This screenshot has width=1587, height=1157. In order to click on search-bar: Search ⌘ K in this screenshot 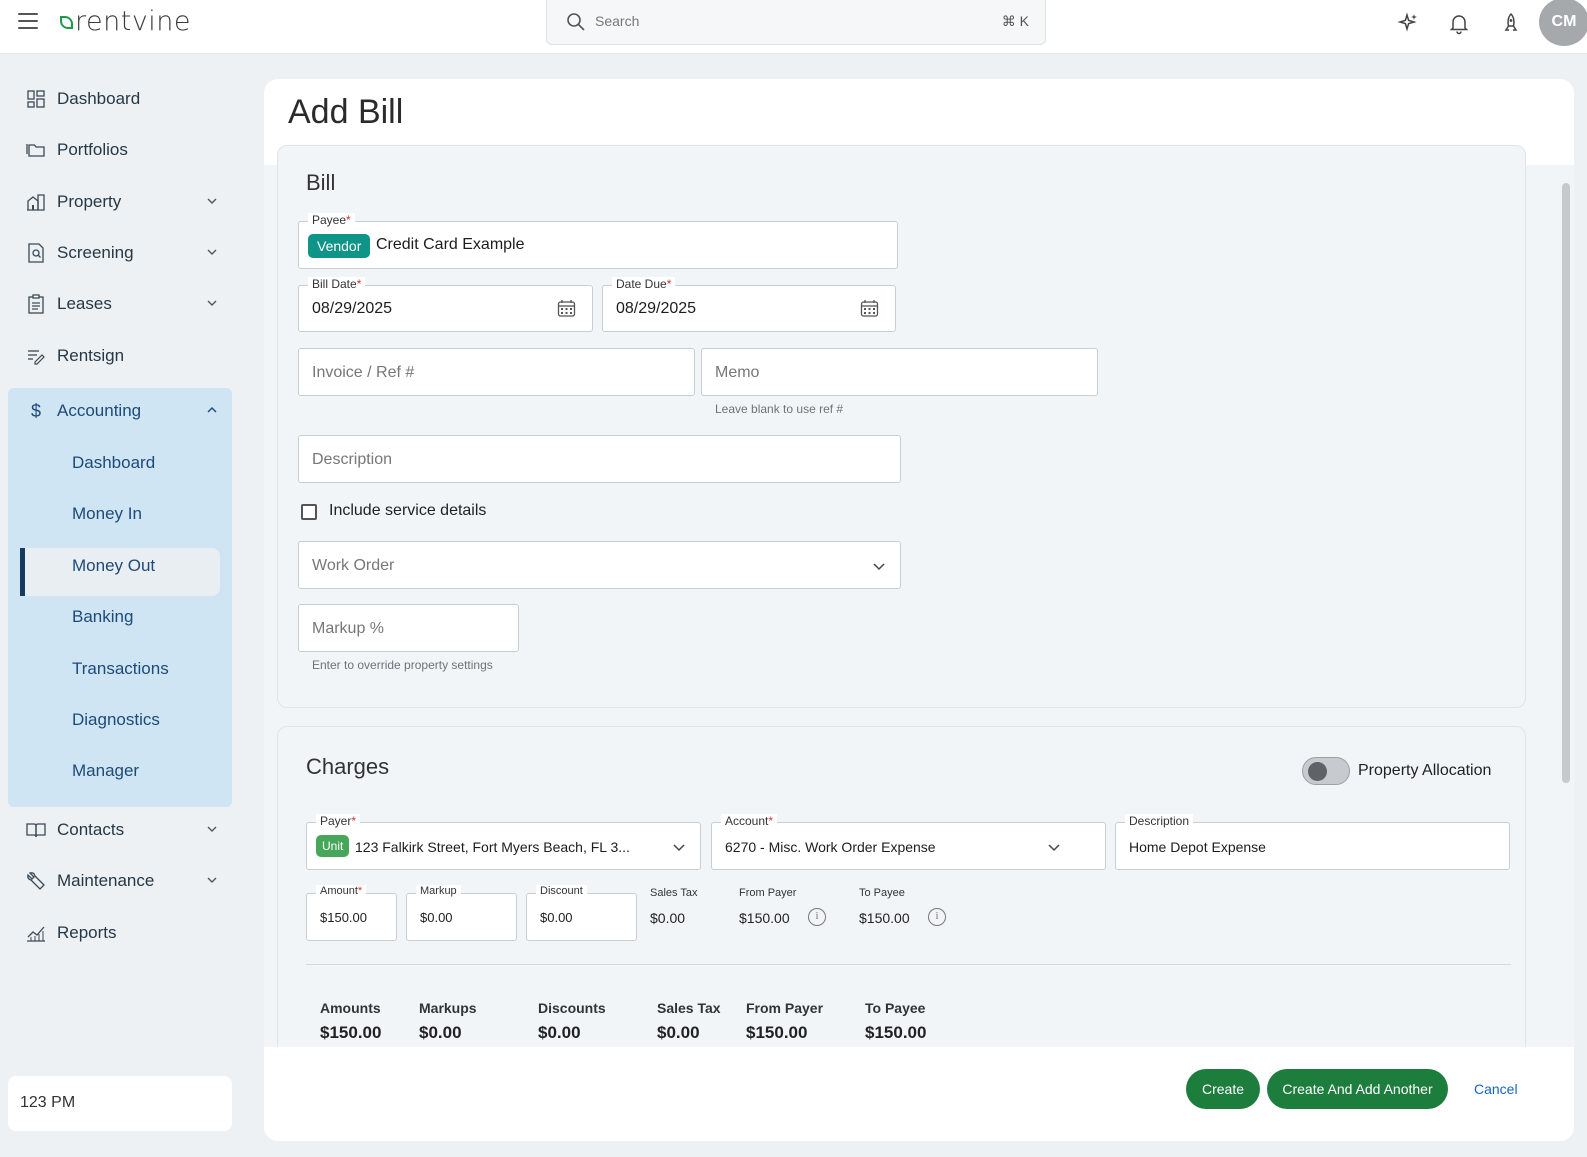, I will do `click(796, 22)`.